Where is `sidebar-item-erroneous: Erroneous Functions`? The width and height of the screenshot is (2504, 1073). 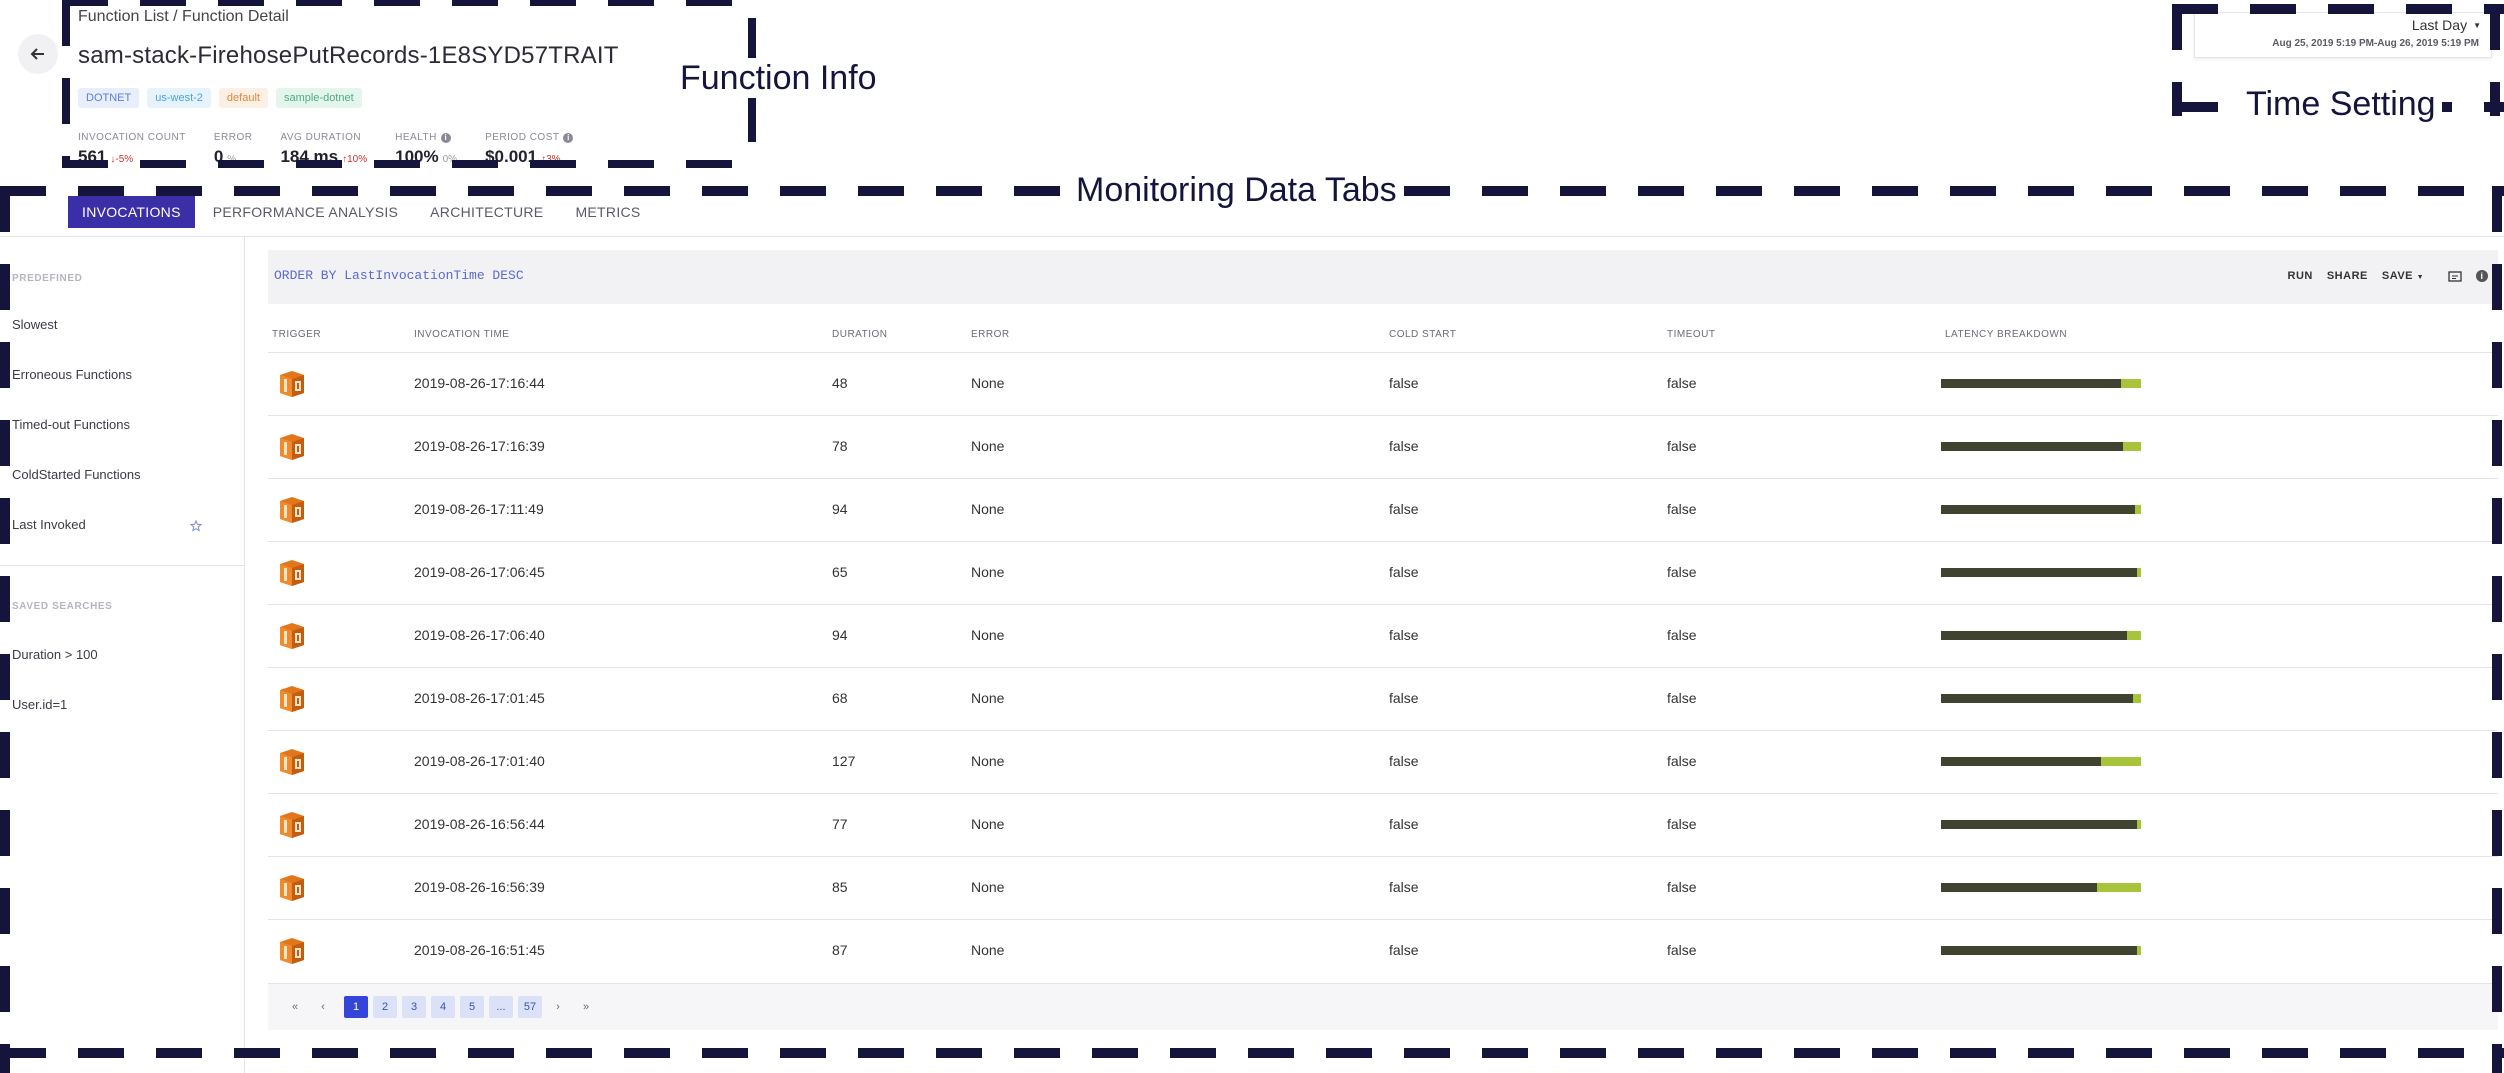
sidebar-item-erroneous: Erroneous Functions is located at coordinates (72, 374).